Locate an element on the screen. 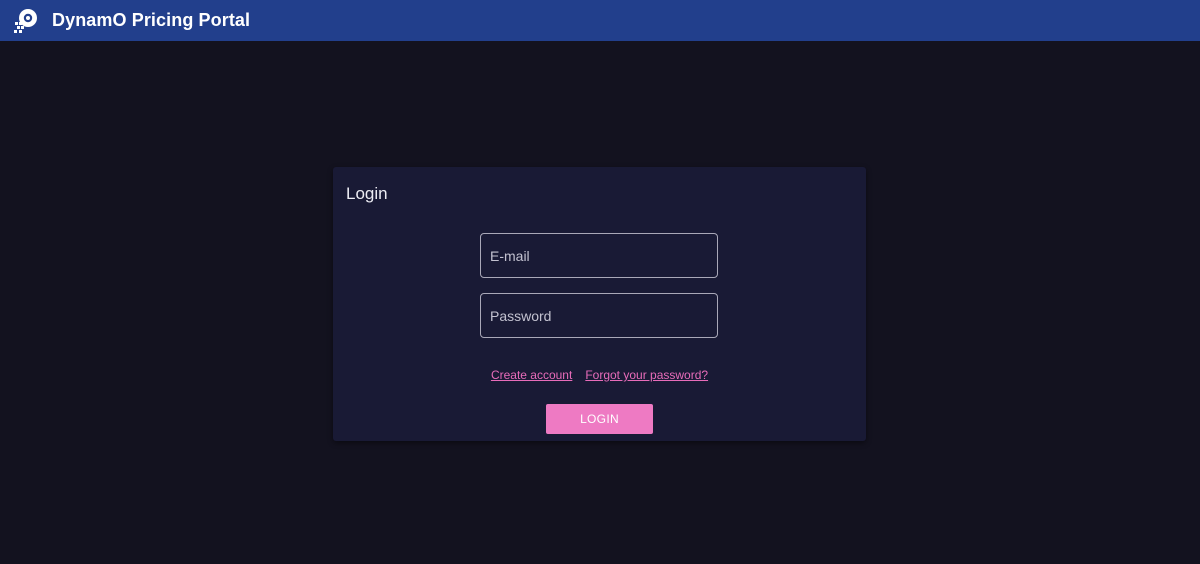 Image resolution: width=1200 pixels, height=564 pixels. login-button: LOGIN is located at coordinates (599, 419).